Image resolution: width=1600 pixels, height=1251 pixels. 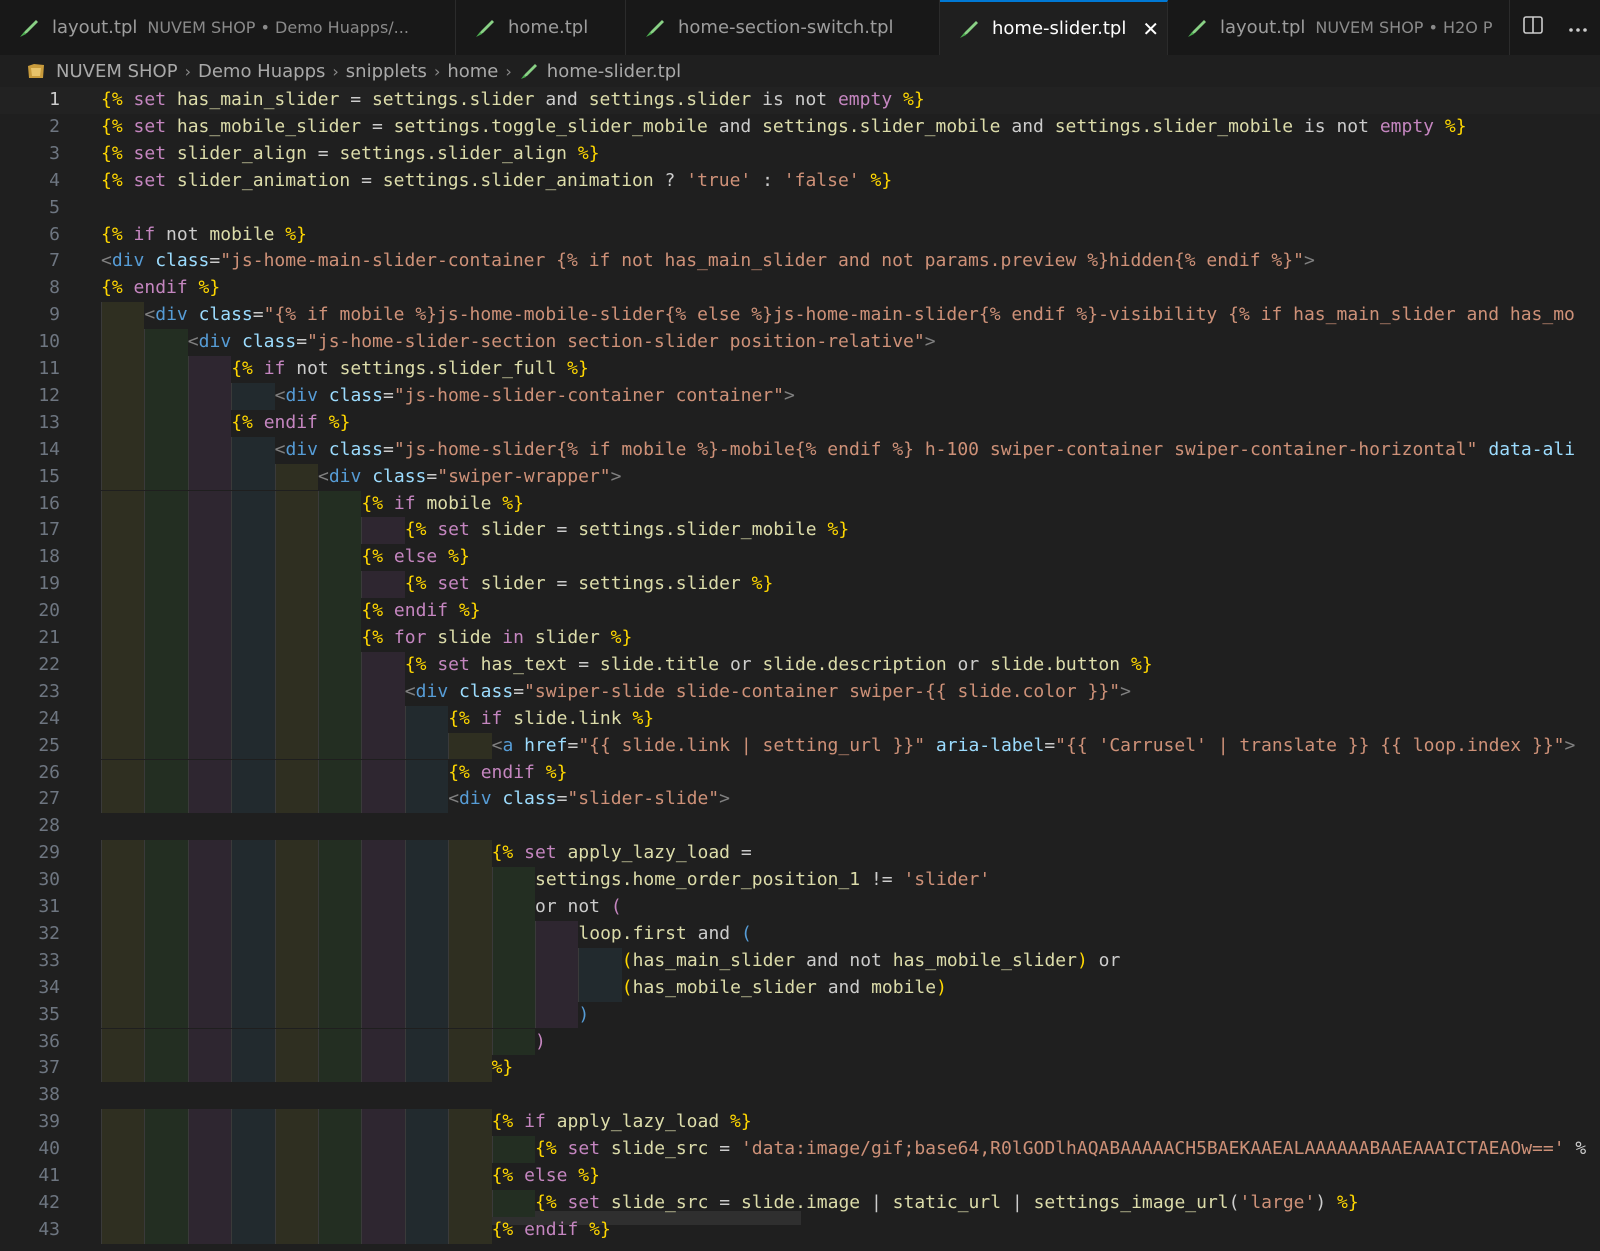 I want to click on code-line: 41 {% else %}, so click(x=800, y=1176).